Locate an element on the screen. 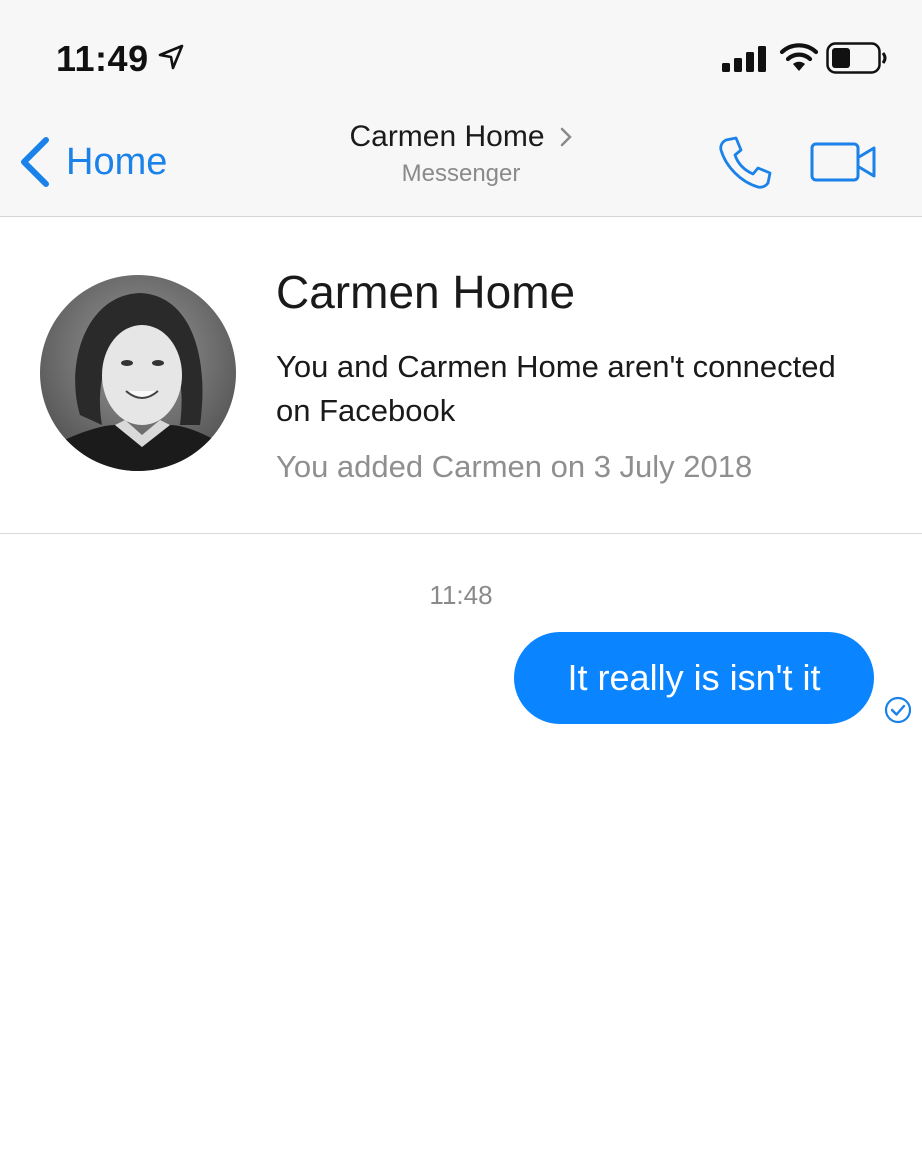  back-button: Home is located at coordinates (92, 162).